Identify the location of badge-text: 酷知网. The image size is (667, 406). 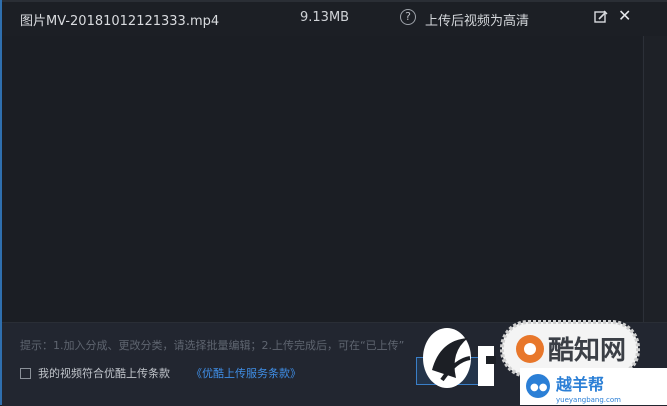
(587, 351).